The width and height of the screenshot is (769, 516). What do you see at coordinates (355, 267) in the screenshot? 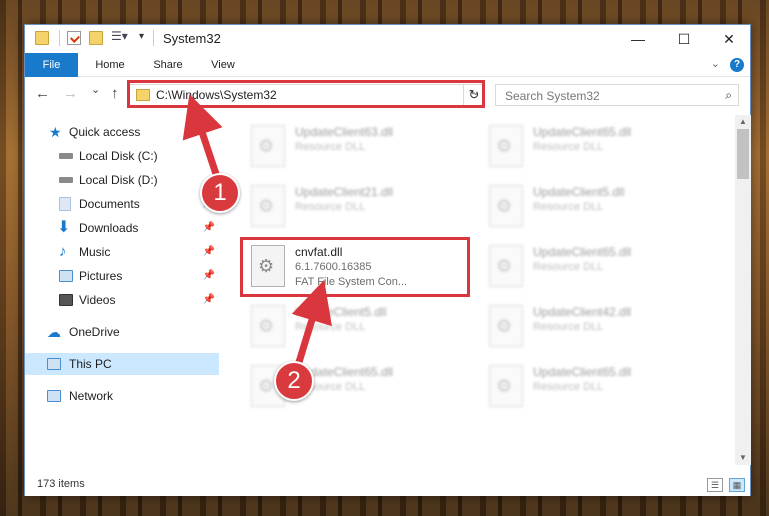
I see `file-highlight` at bounding box center [355, 267].